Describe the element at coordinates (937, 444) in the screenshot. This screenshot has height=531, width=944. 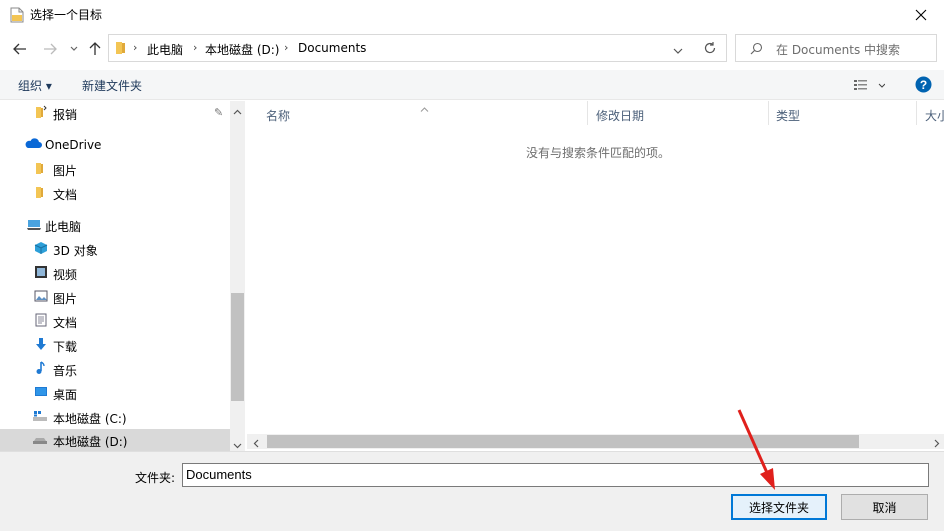
I see `scroll-right-icon` at that location.